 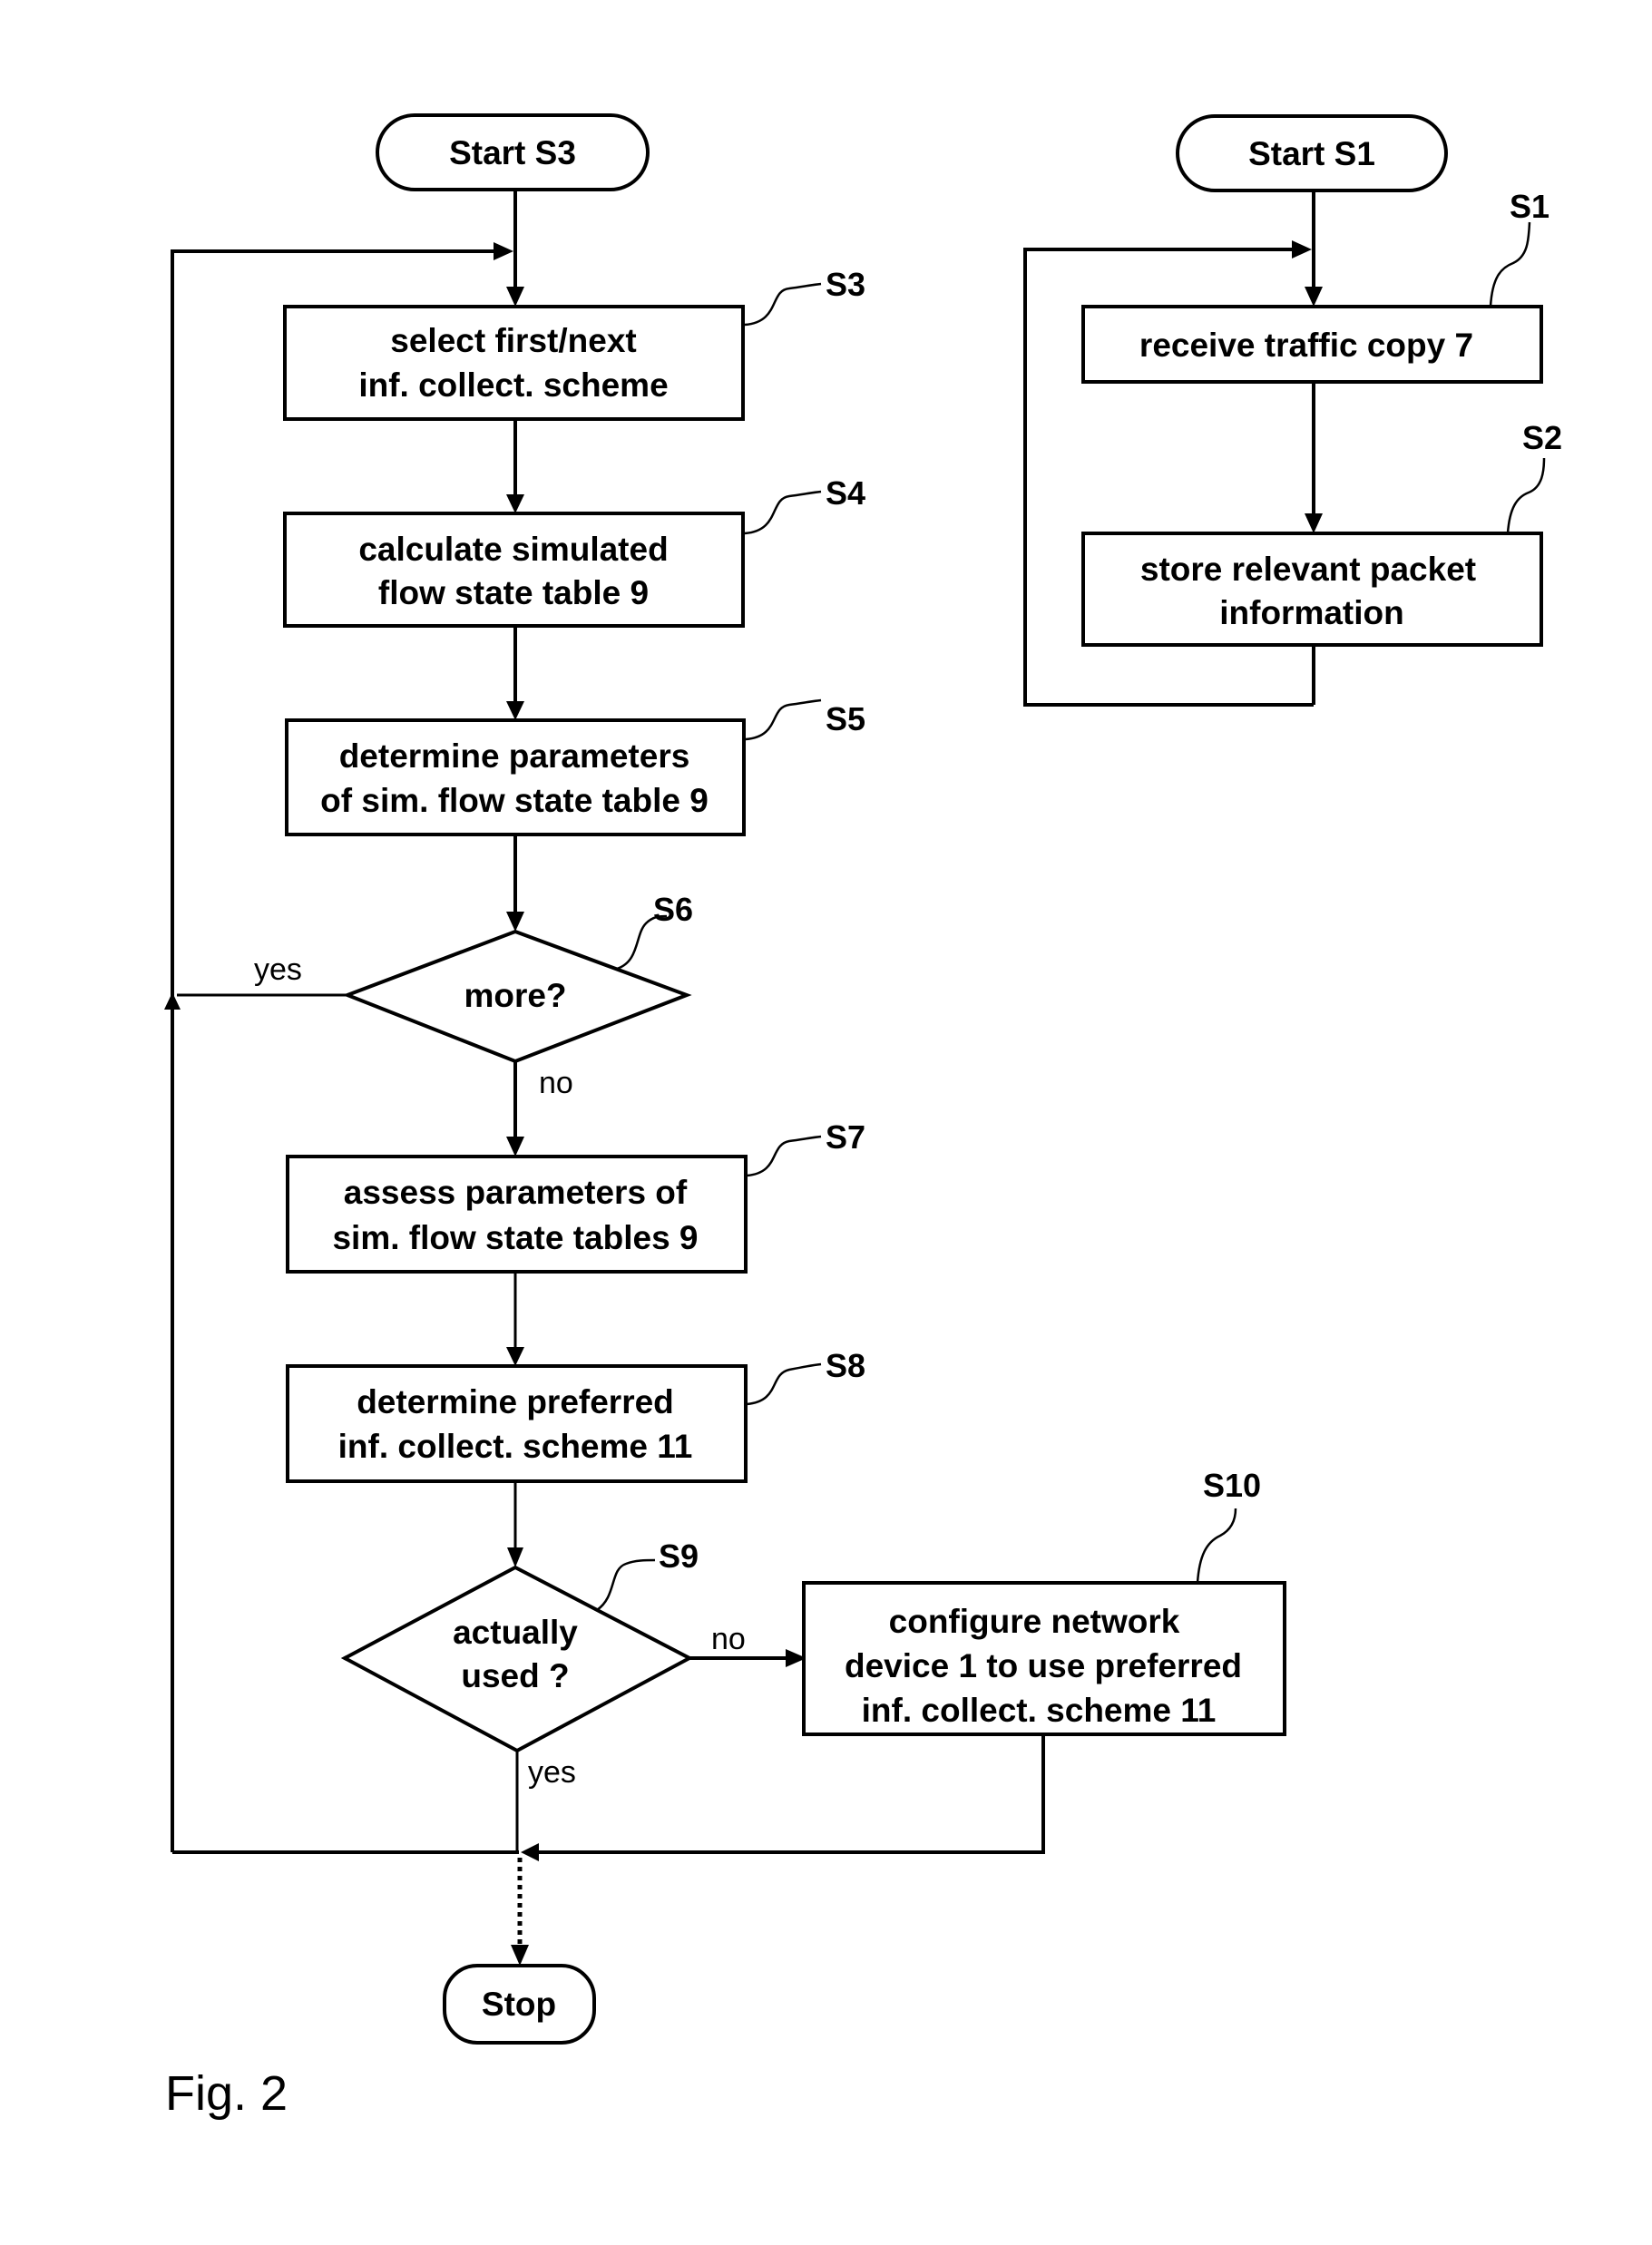 I want to click on decision-s6-text: more?, so click(x=515, y=995).